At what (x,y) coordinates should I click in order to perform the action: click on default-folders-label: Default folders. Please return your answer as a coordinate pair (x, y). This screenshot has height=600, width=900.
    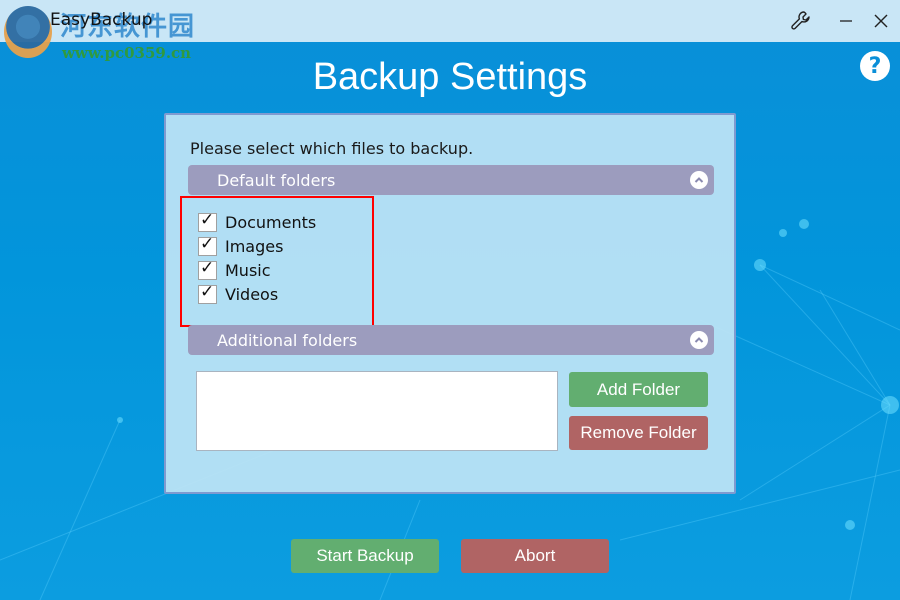
    Looking at the image, I should click on (276, 180).